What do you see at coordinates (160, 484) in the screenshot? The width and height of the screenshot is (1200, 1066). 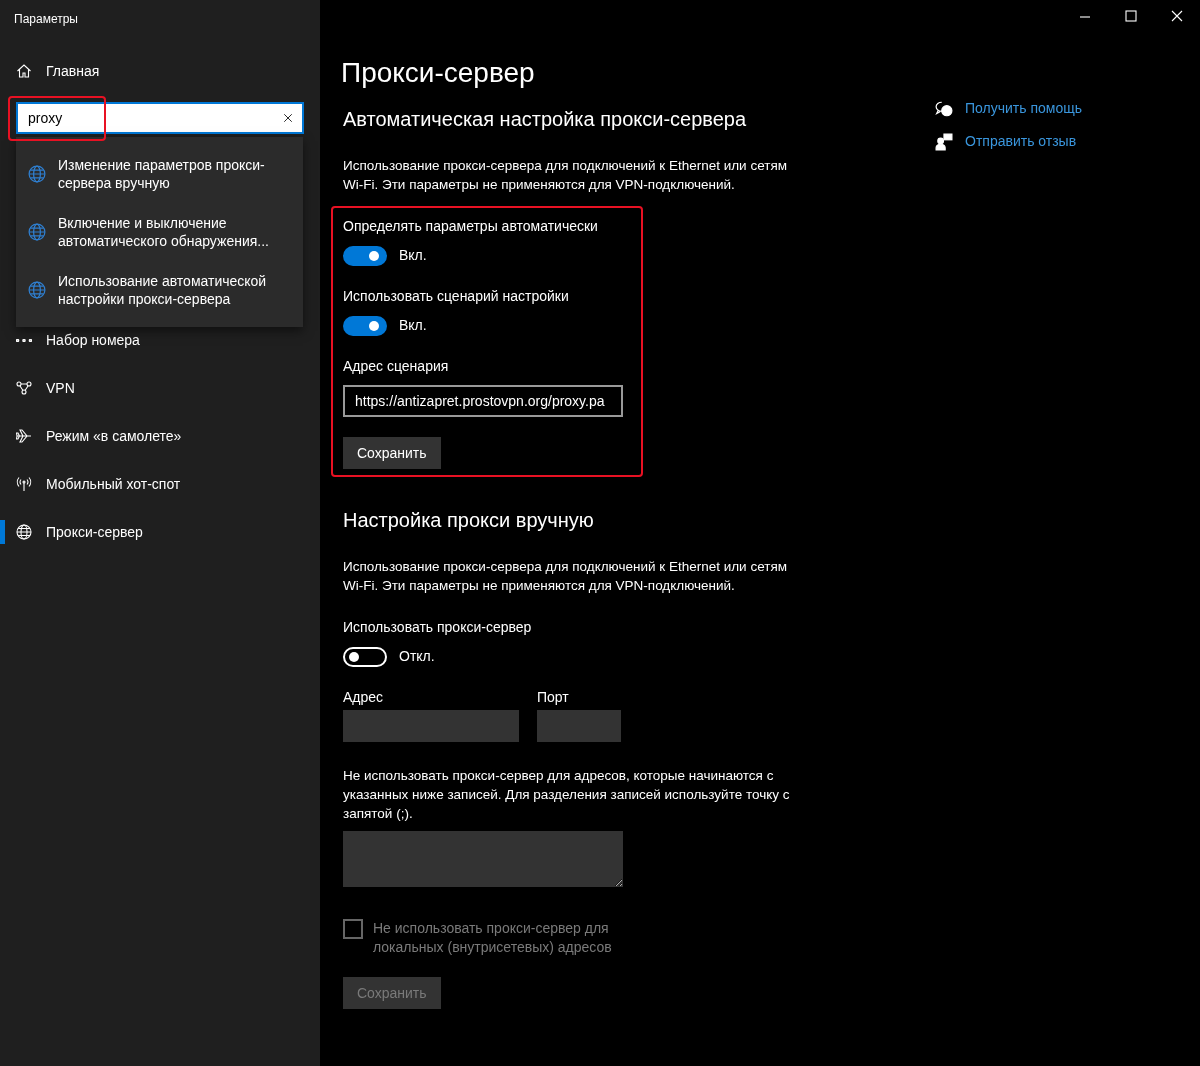 I see `sidebar-item: Мобильный хот-спот` at bounding box center [160, 484].